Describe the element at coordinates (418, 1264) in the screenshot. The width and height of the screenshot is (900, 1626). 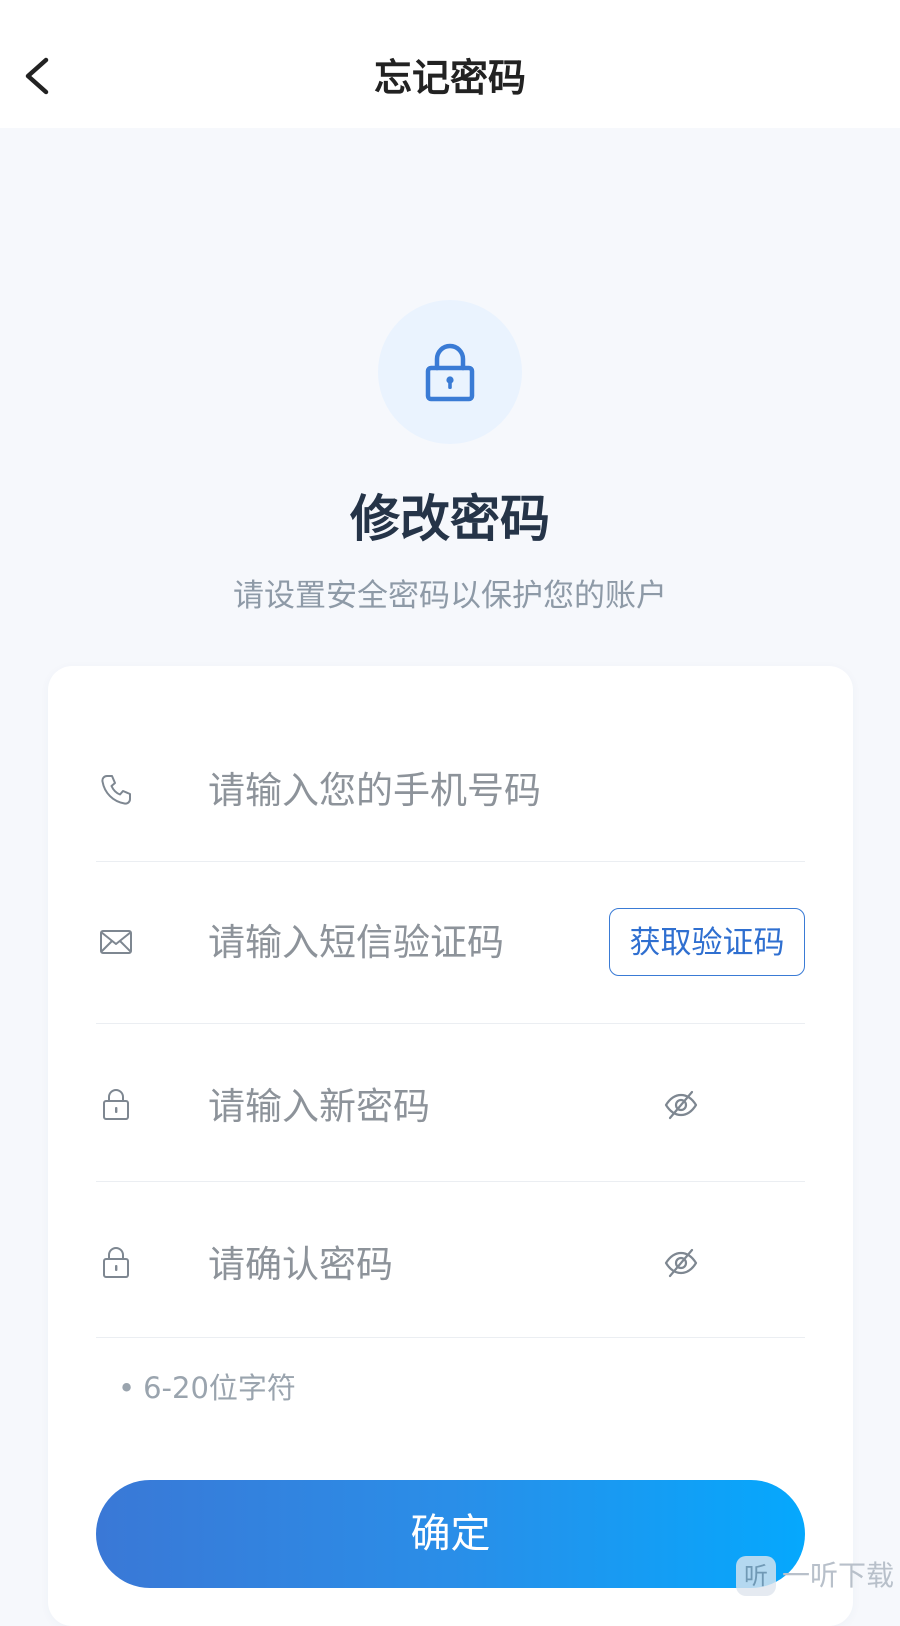
I see `confirm-password-input` at that location.